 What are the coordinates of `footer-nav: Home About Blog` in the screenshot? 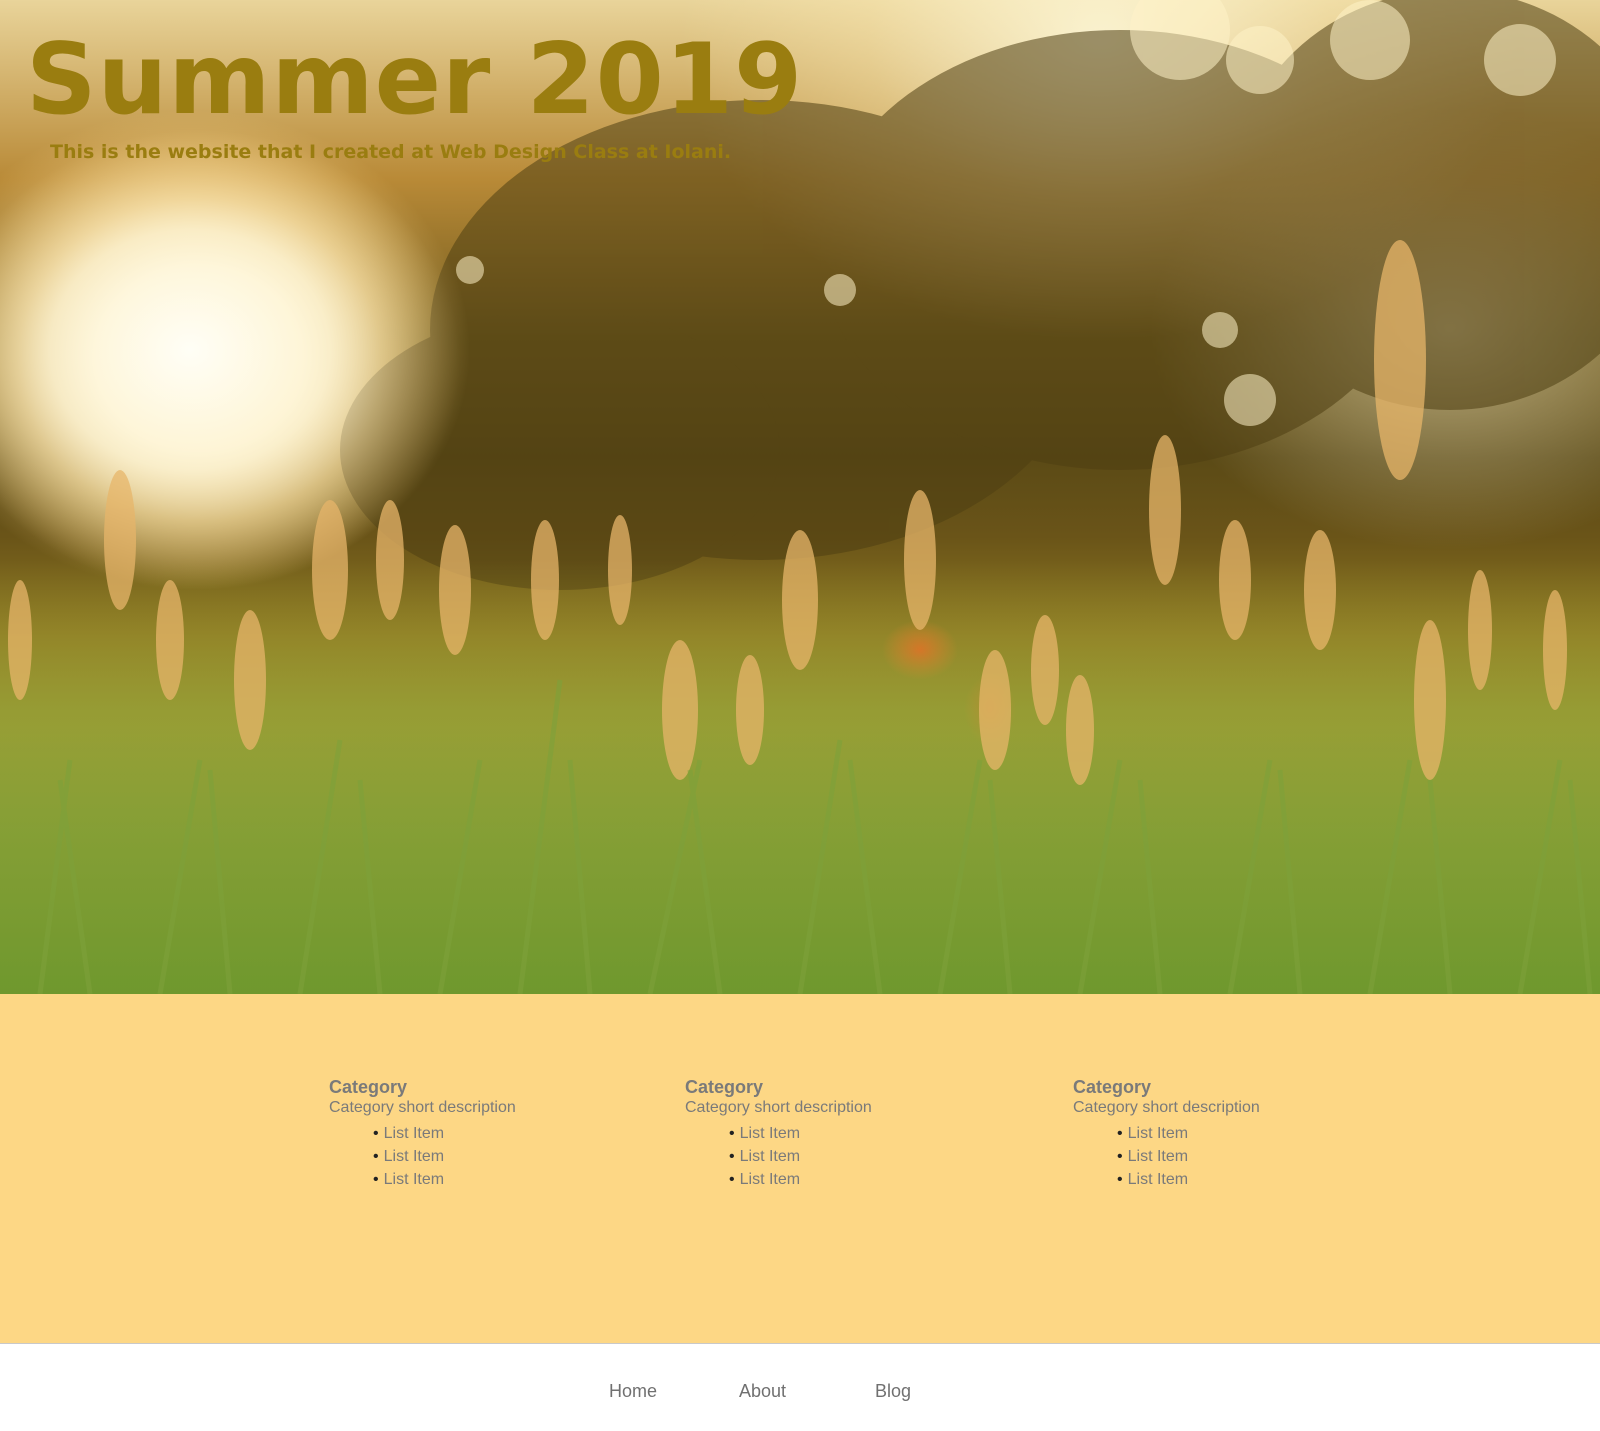 It's located at (800, 1387).